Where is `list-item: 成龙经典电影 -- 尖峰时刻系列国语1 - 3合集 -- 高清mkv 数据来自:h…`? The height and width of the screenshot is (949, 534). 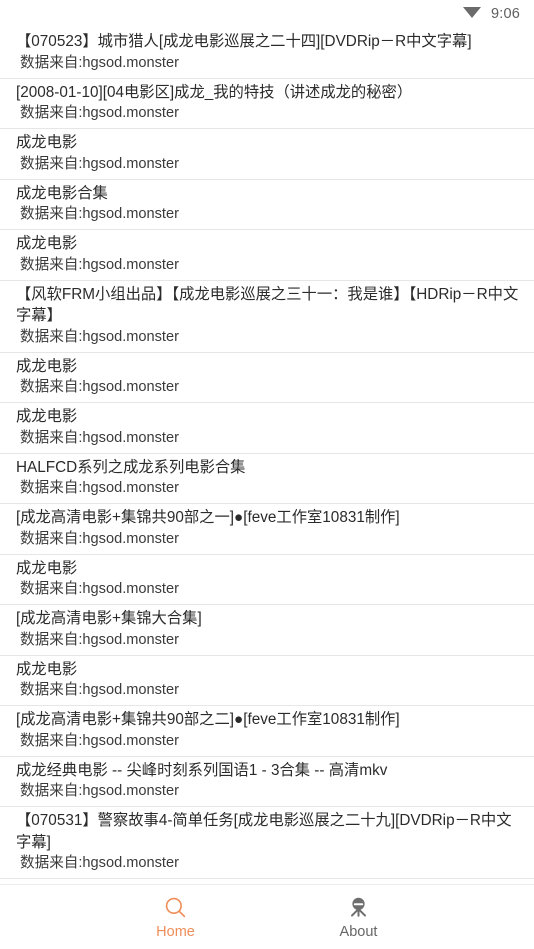 list-item: 成龙经典电影 -- 尖峰时刻系列国语1 - 3合集 -- 高清mkv 数据来自:h… is located at coordinates (267, 781).